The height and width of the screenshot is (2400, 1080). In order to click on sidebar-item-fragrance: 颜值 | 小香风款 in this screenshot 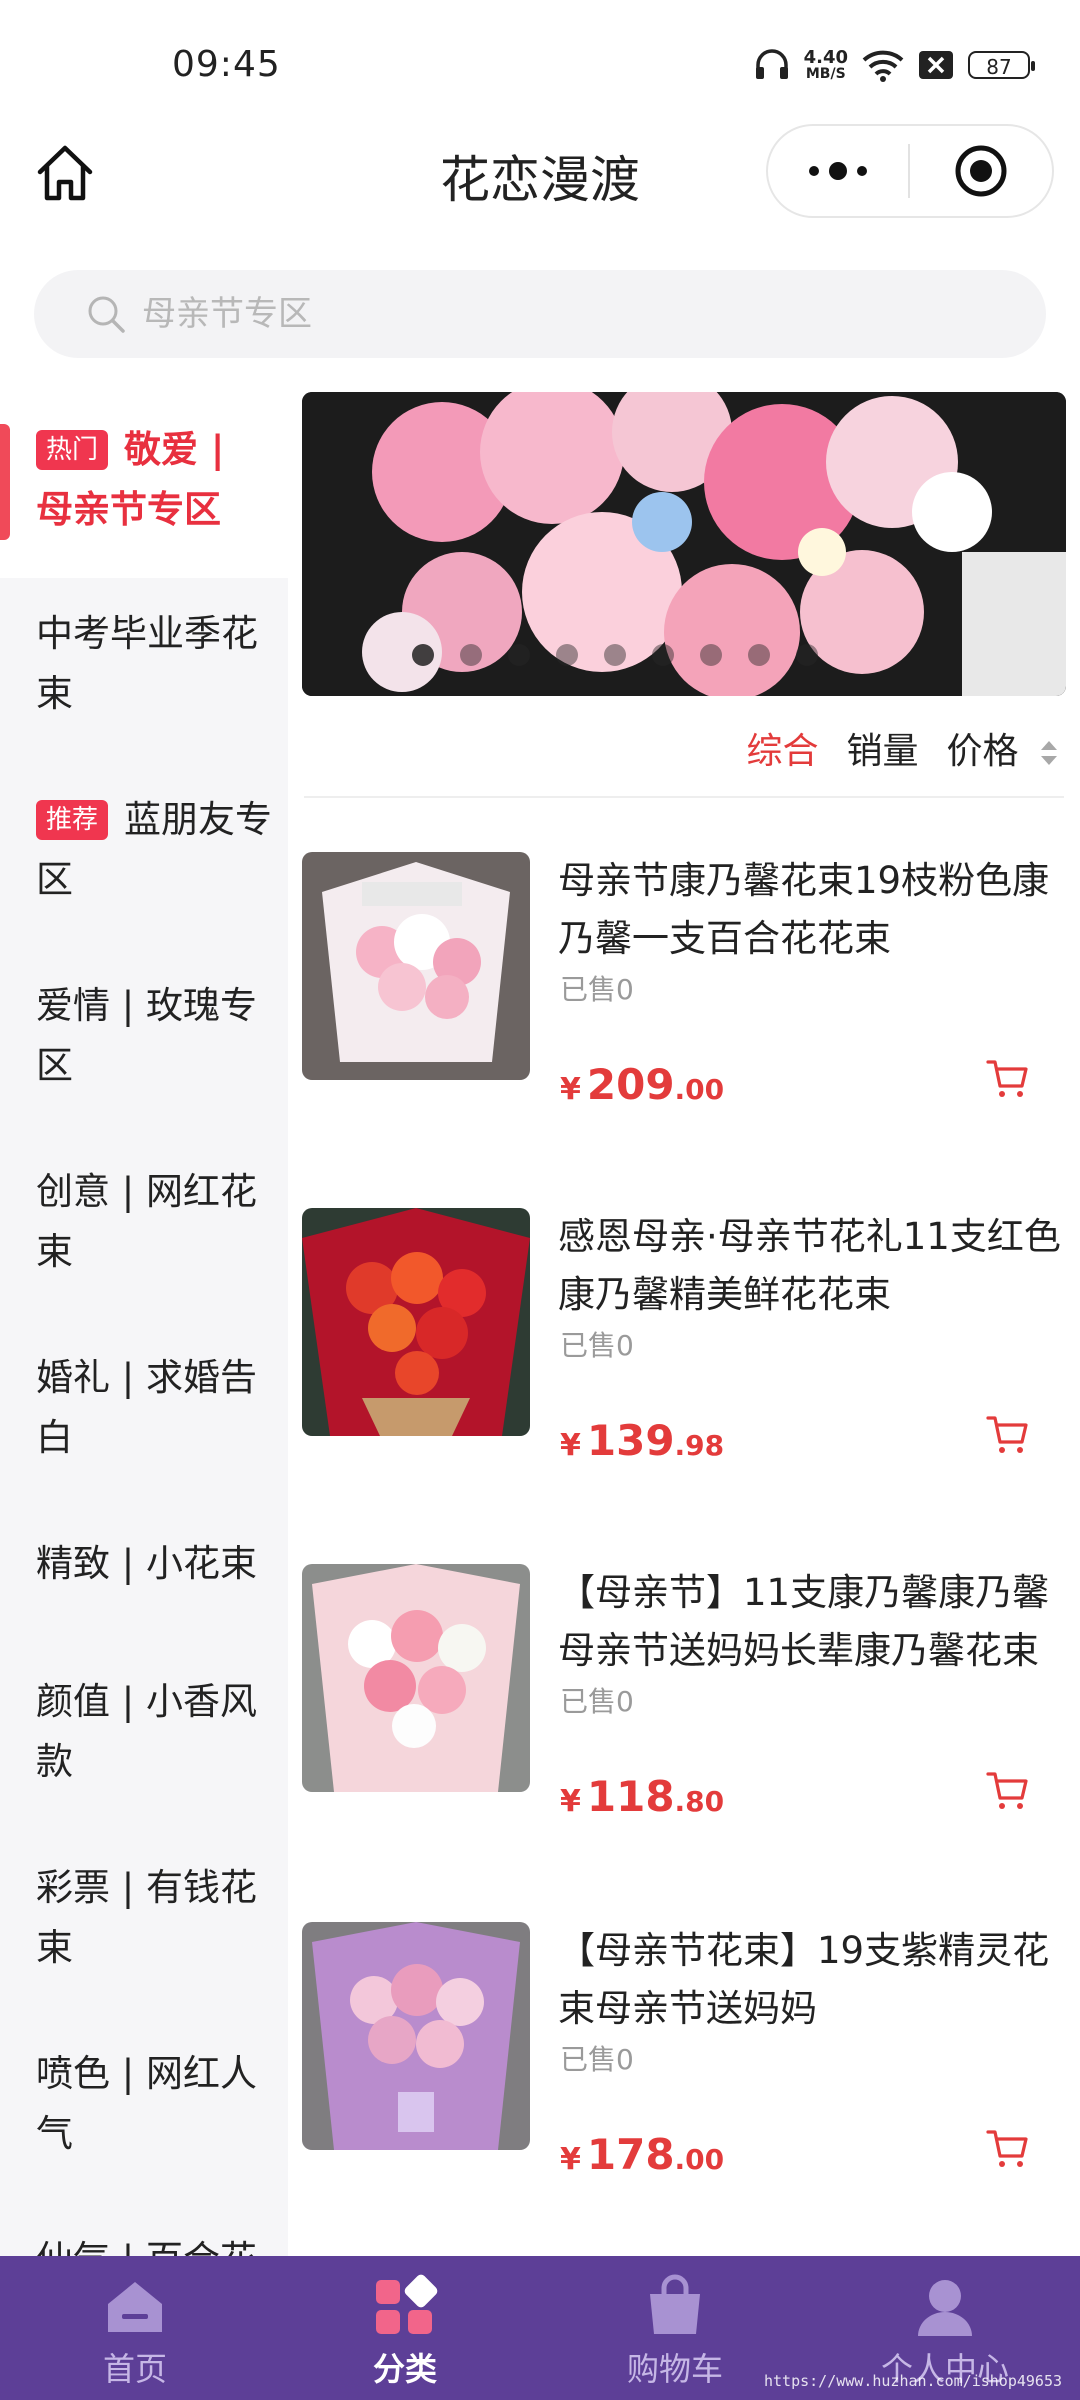, I will do `click(144, 1732)`.